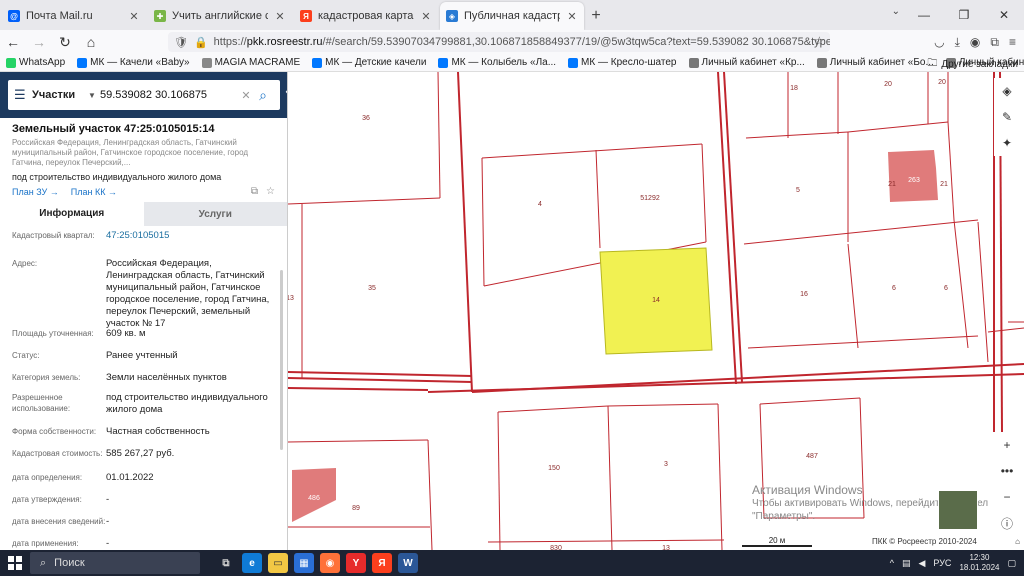  I want to click on scrollbar, so click(281, 360).